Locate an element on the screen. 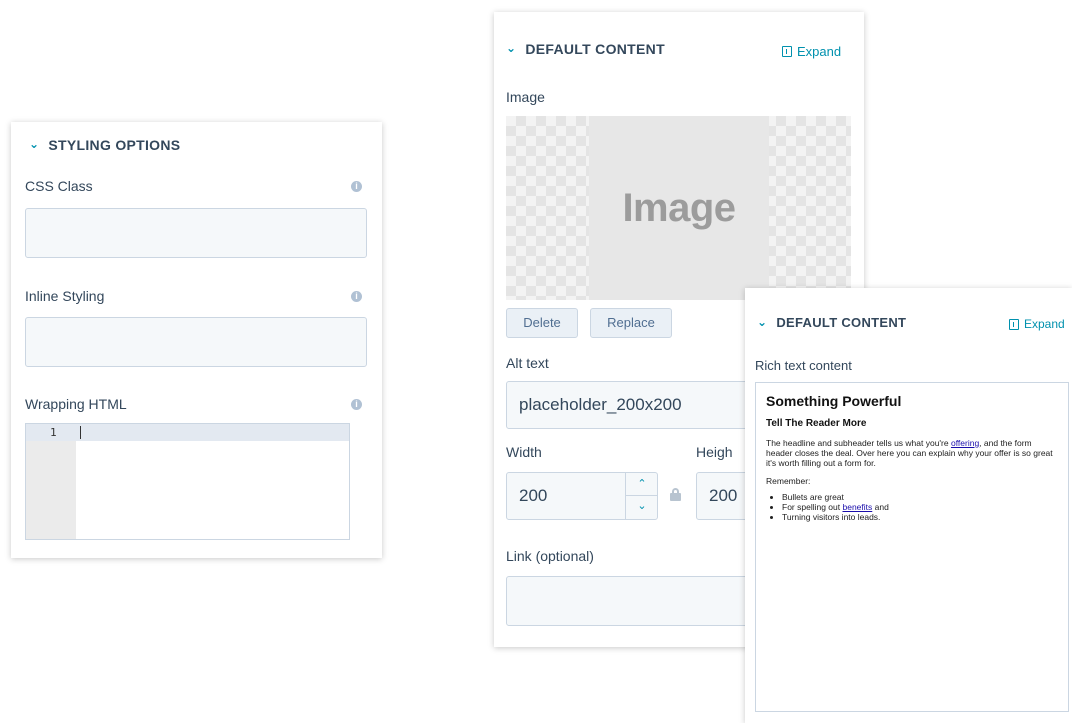  inline-styling-label: Inline Styling is located at coordinates (65, 296).